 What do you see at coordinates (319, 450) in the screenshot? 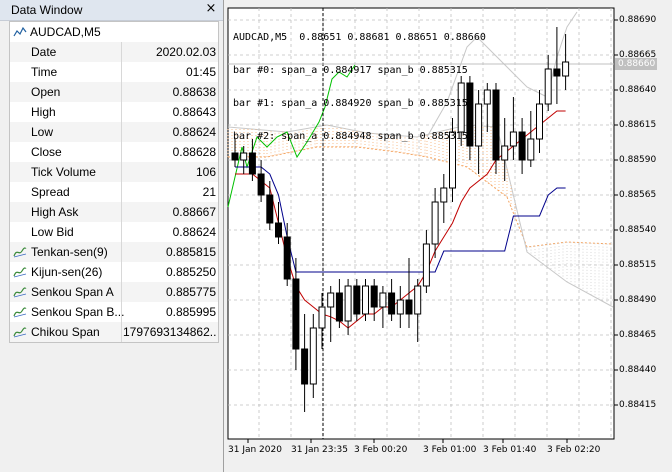
I see `x-tick-label: 31 Jan 23:35` at bounding box center [319, 450].